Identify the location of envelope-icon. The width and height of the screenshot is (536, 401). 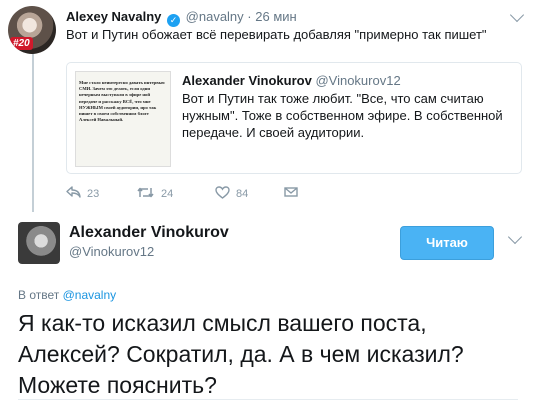
(291, 193).